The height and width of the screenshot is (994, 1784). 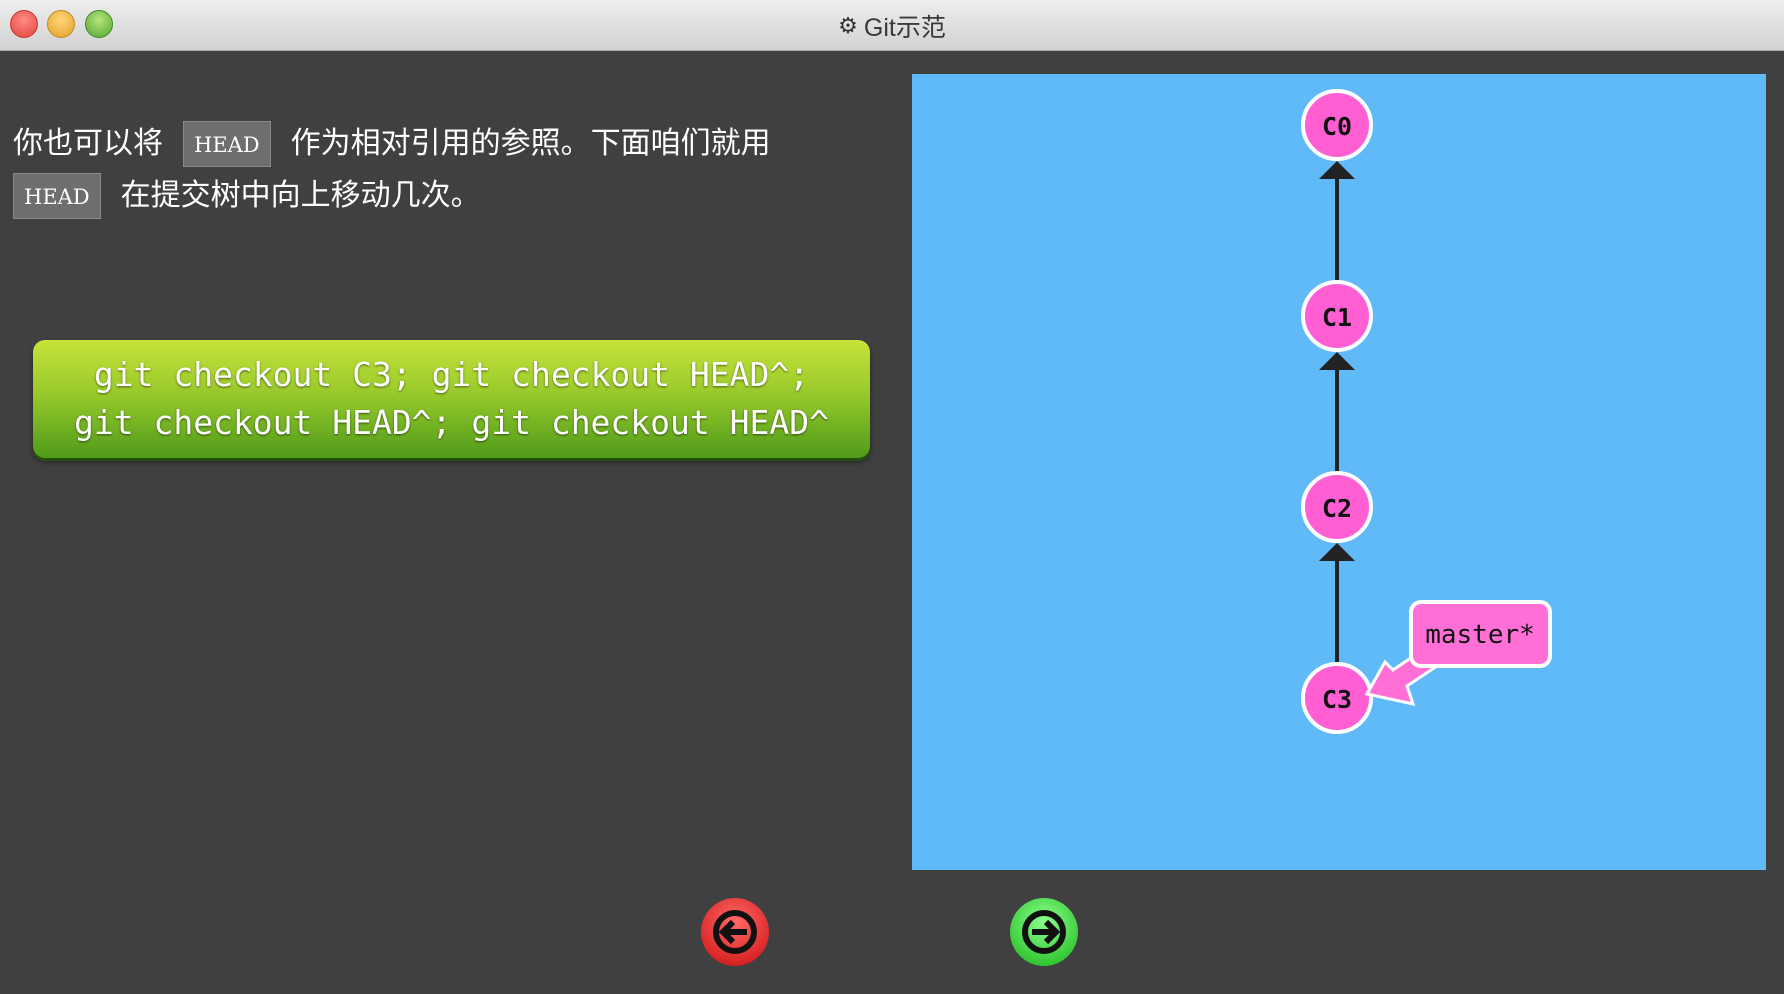 I want to click on intro-text-part: 作为相对引用的参照。下面咱们就用, so click(x=530, y=143).